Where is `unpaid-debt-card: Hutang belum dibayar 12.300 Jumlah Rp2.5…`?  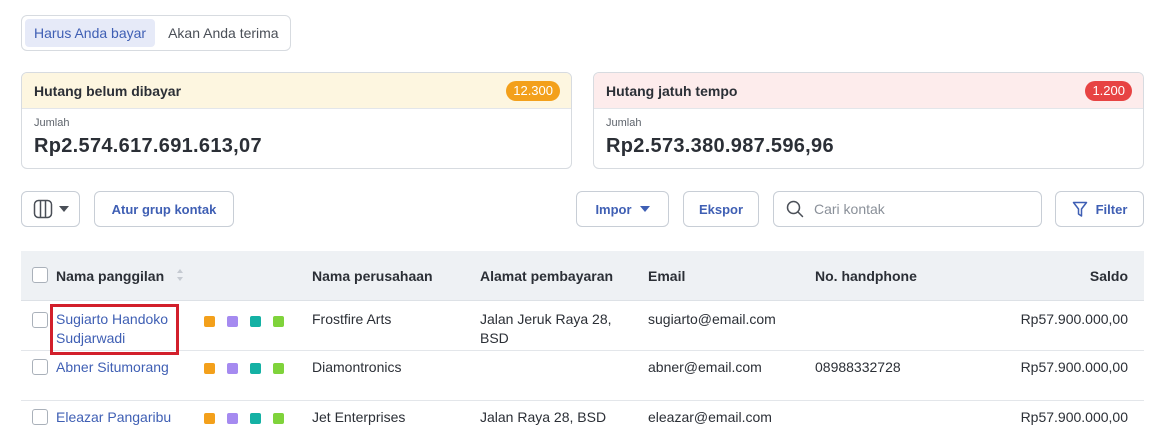
unpaid-debt-card: Hutang belum dibayar 12.300 Jumlah Rp2.5… is located at coordinates (296, 120).